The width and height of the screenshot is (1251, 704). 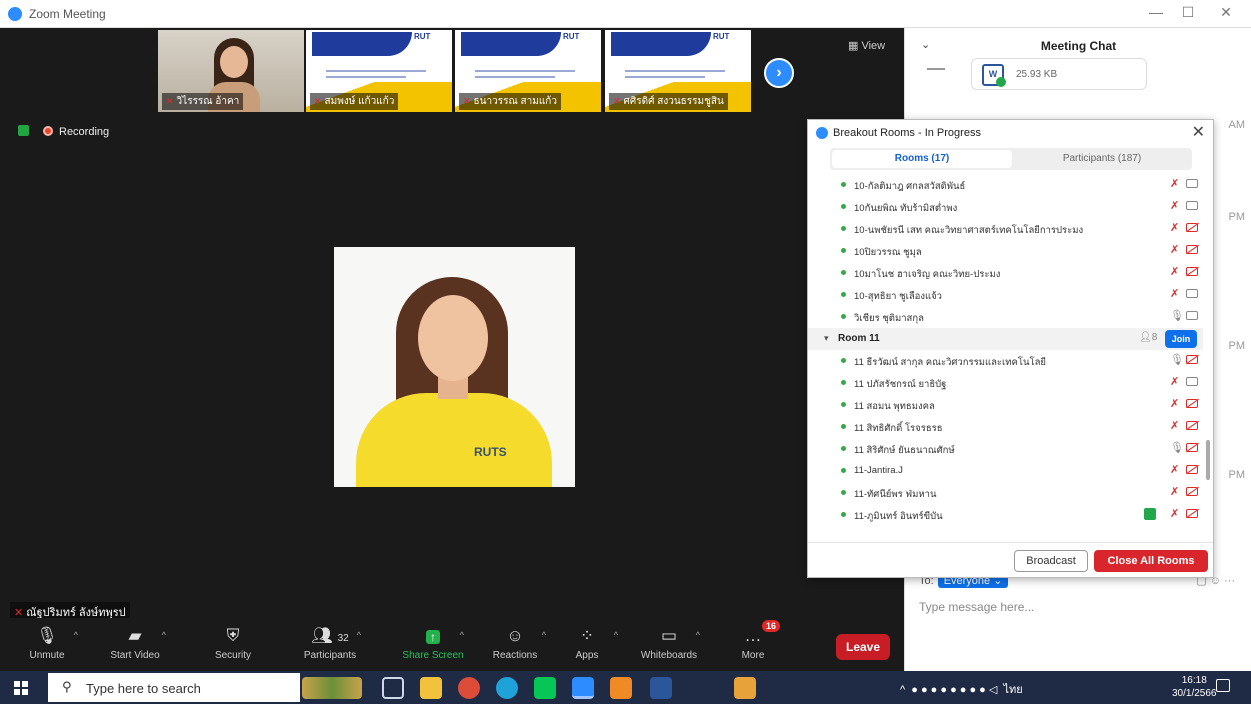 I want to click on close-window-button: ✕, so click(x=1226, y=14).